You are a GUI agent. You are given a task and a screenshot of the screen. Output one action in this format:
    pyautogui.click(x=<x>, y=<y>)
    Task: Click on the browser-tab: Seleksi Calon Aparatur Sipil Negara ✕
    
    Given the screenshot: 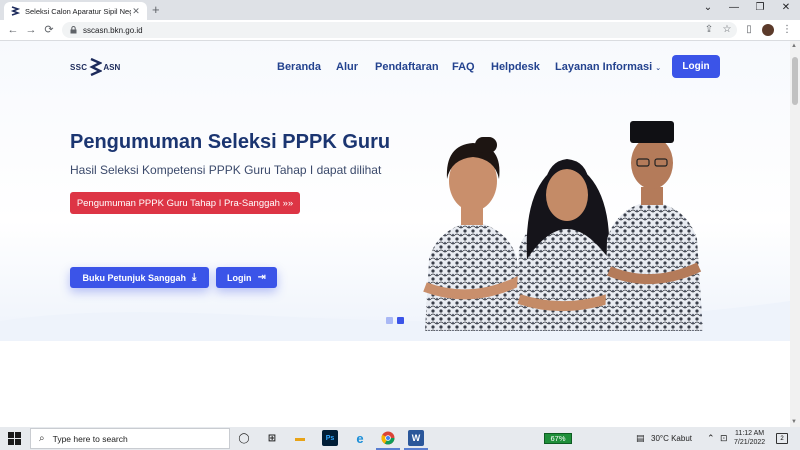 What is the action you would take?
    pyautogui.click(x=75, y=11)
    